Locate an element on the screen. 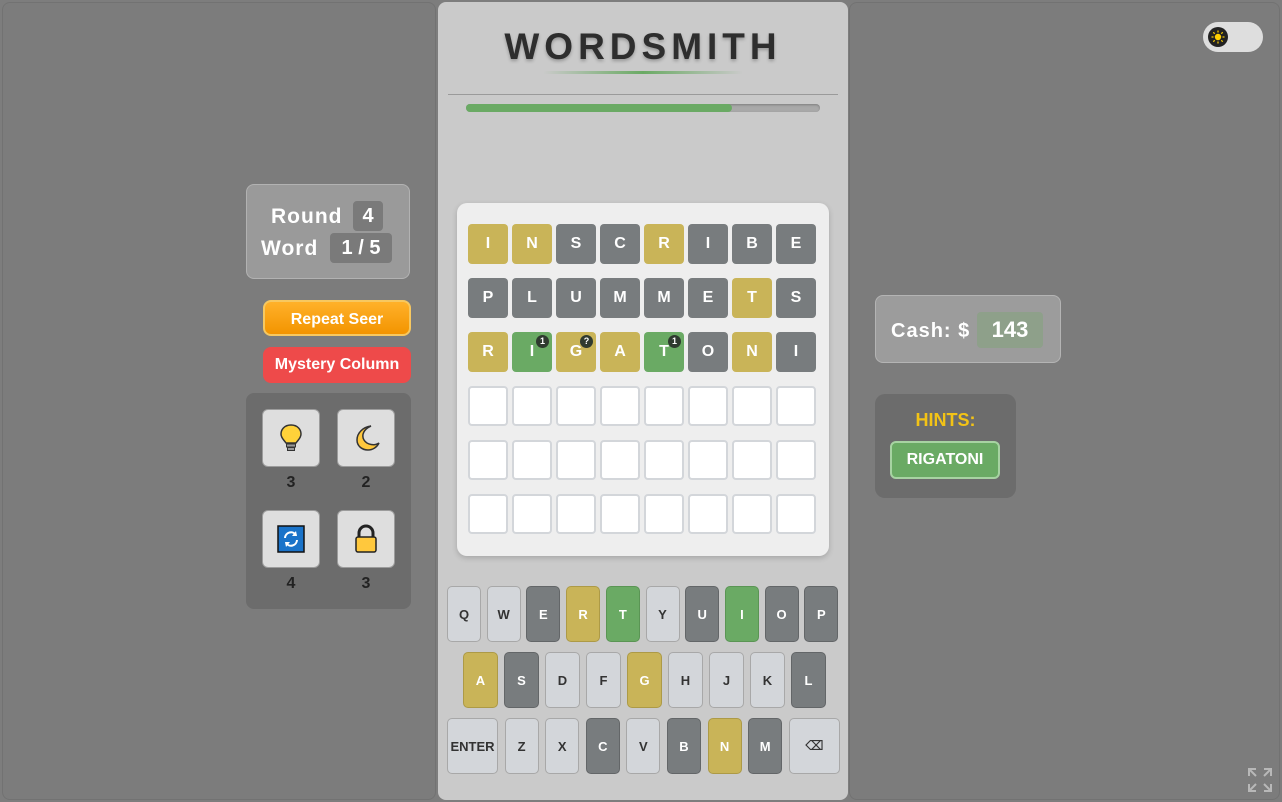 This screenshot has width=1282, height=802. key-q: Q is located at coordinates (464, 614).